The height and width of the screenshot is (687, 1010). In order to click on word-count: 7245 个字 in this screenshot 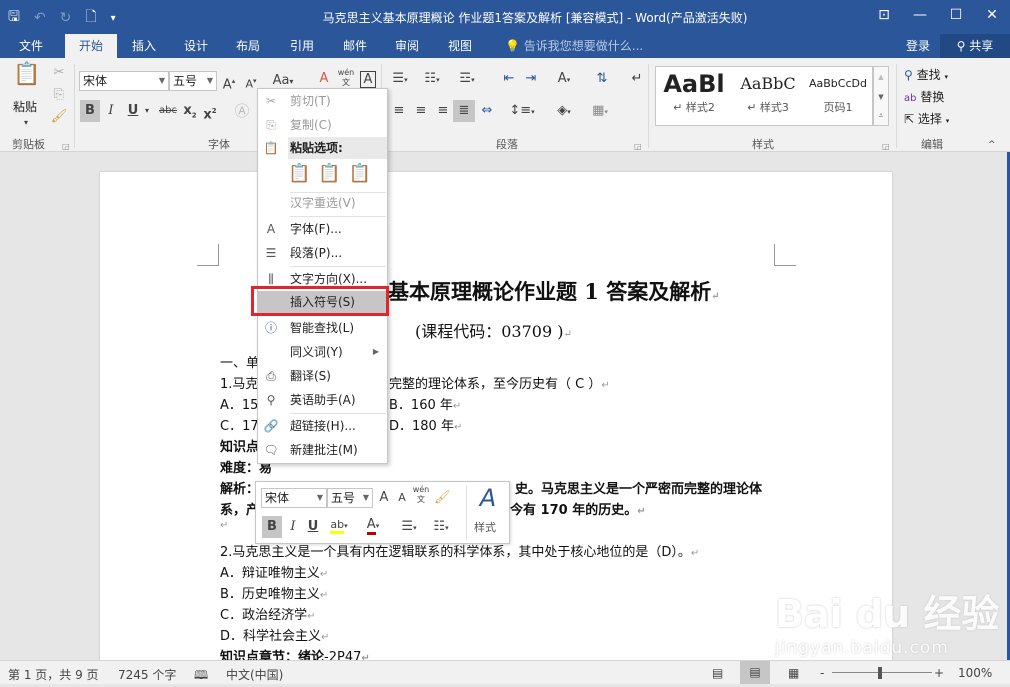, I will do `click(147, 674)`.